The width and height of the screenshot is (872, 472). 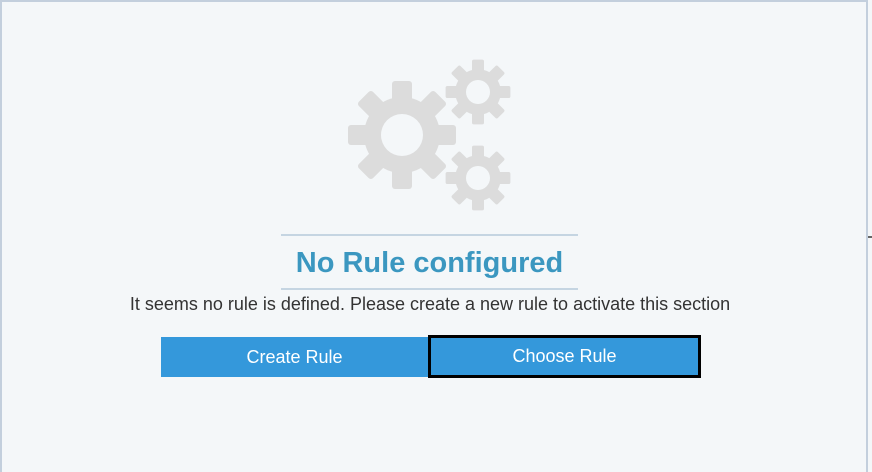 I want to click on small-gear-top-icon, so click(x=478, y=92).